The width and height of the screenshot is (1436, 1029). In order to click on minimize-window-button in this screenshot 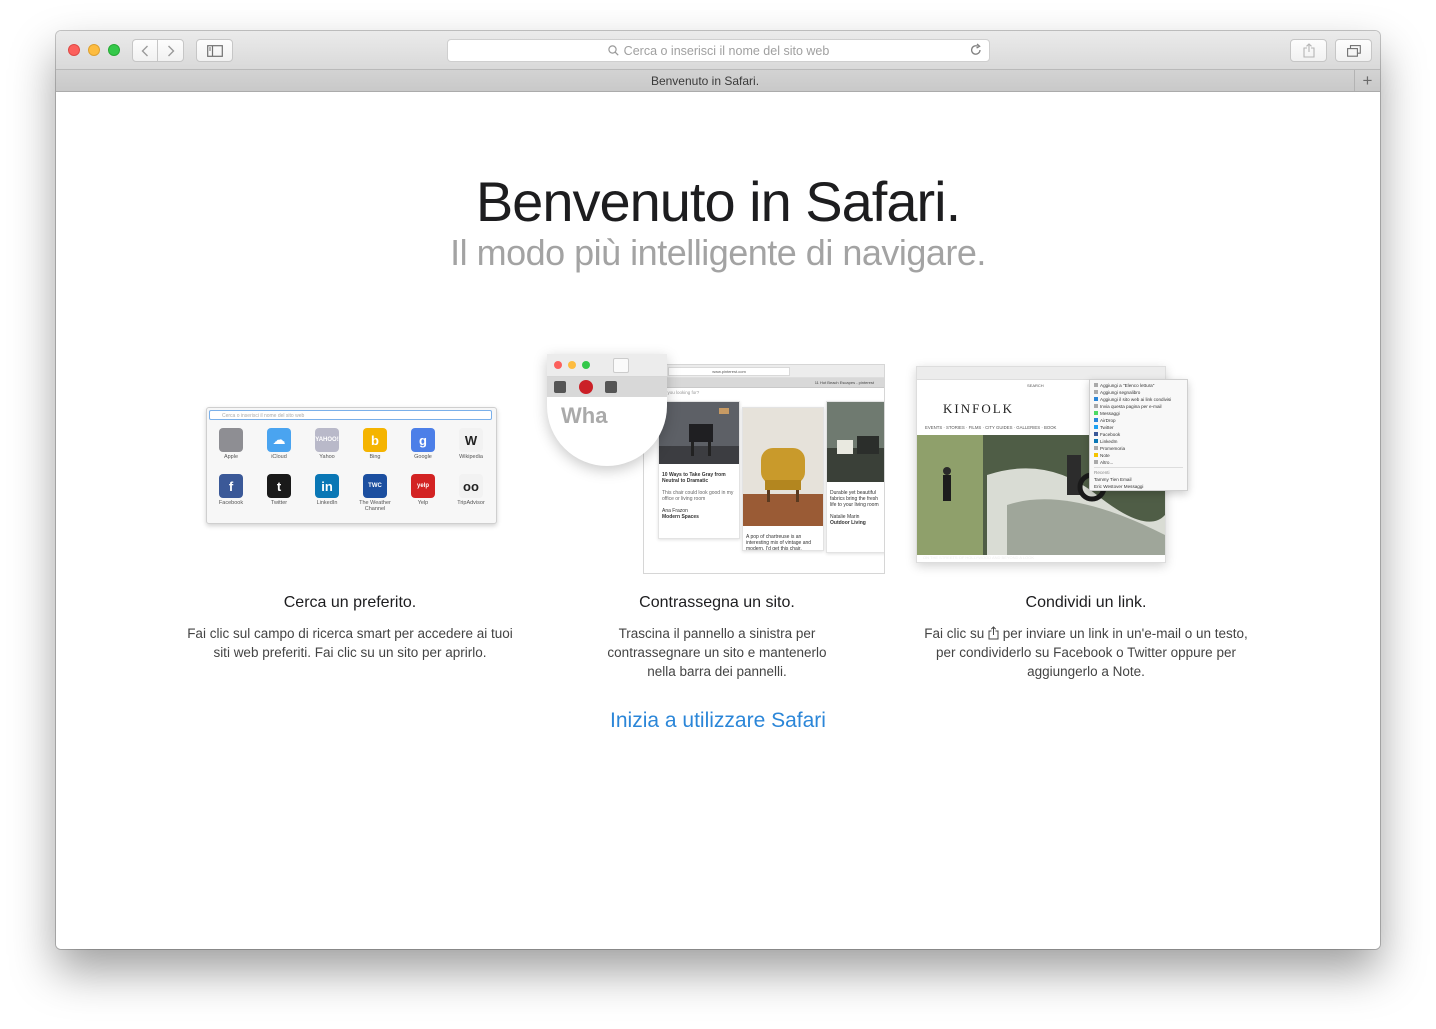, I will do `click(94, 50)`.